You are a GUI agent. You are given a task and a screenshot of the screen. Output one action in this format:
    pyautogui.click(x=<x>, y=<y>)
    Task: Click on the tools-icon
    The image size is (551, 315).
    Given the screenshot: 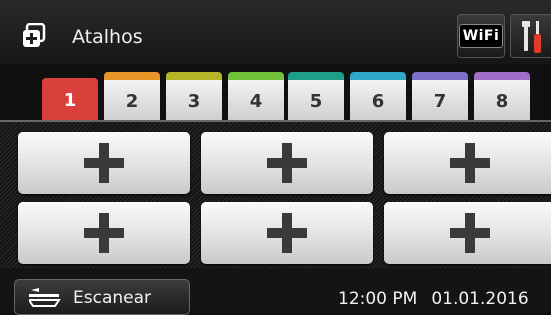 What is the action you would take?
    pyautogui.click(x=531, y=37)
    